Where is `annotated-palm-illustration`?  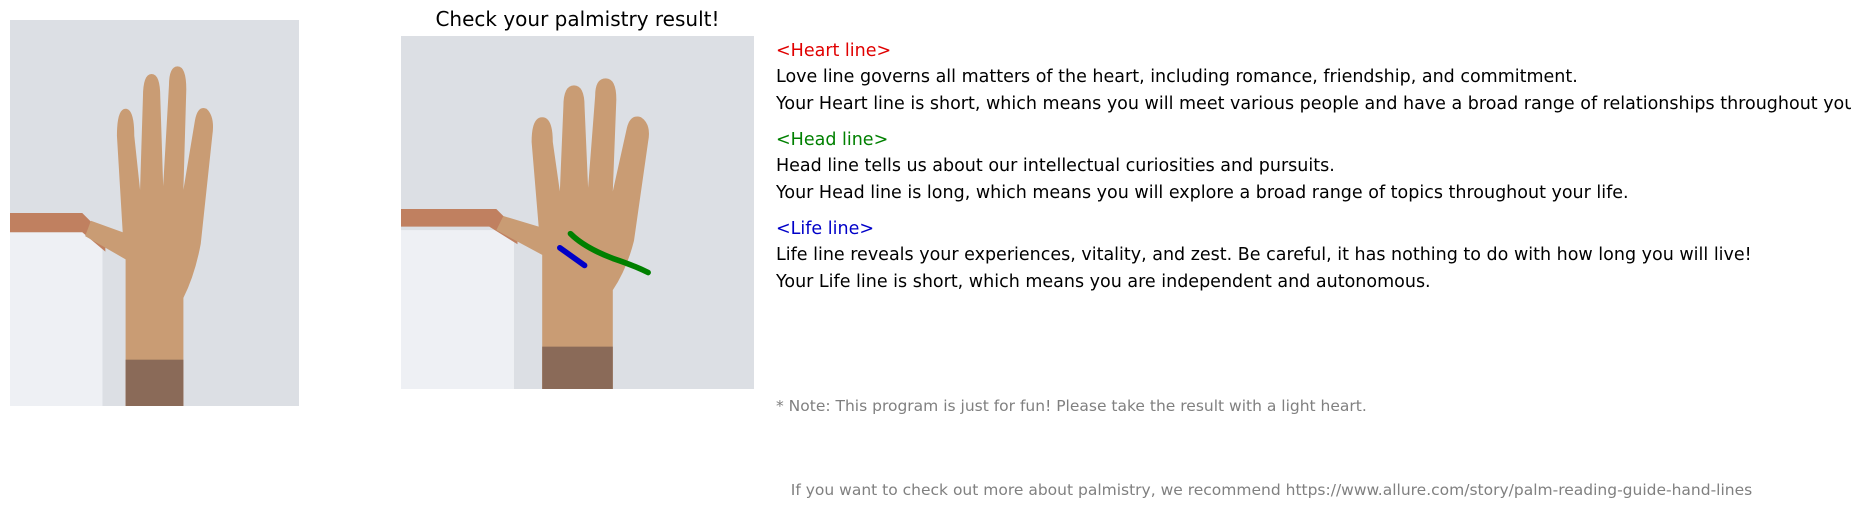
annotated-palm-illustration is located at coordinates (577, 212).